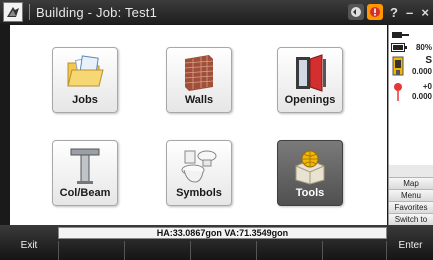 This screenshot has height=260, width=433. What do you see at coordinates (375, 12) in the screenshot?
I see `warning-icon` at bounding box center [375, 12].